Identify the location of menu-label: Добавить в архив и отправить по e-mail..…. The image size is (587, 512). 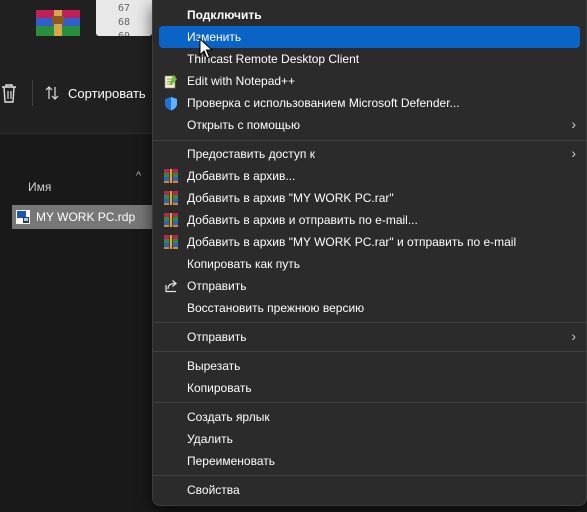
(302, 220).